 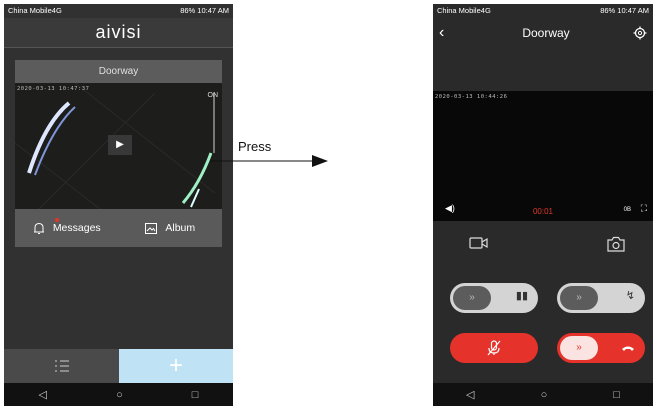 I want to click on play-icon: ▶, so click(x=120, y=144).